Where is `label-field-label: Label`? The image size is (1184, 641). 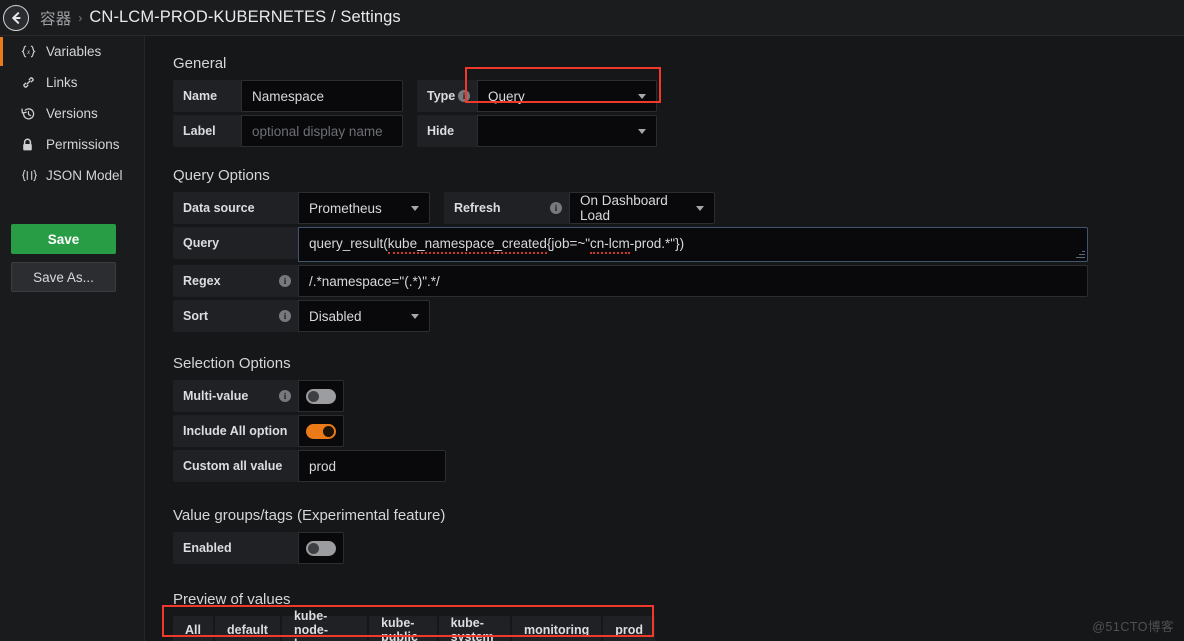
label-field-label: Label is located at coordinates (207, 131).